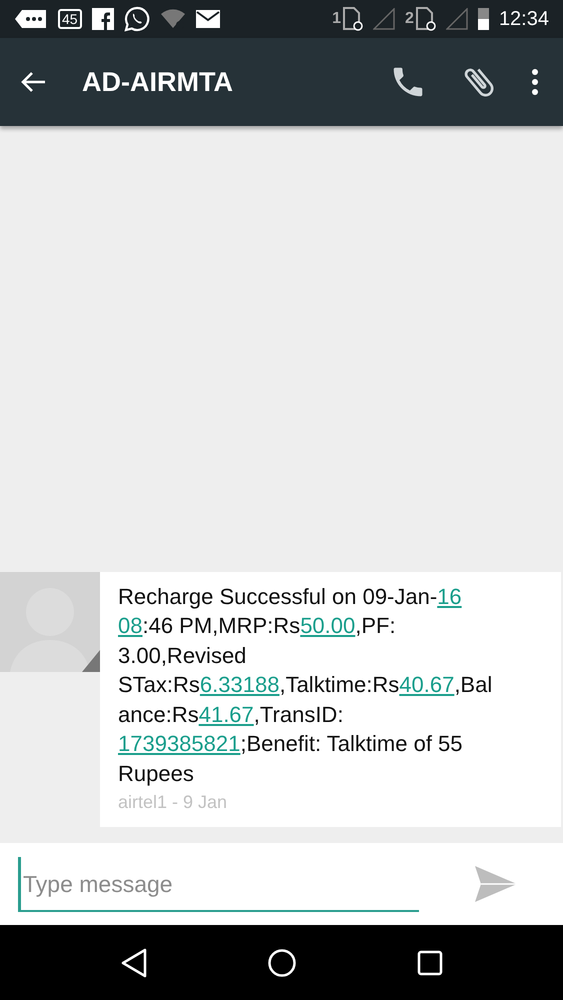 Image resolution: width=563 pixels, height=1000 pixels. I want to click on link: 50.00, so click(328, 625).